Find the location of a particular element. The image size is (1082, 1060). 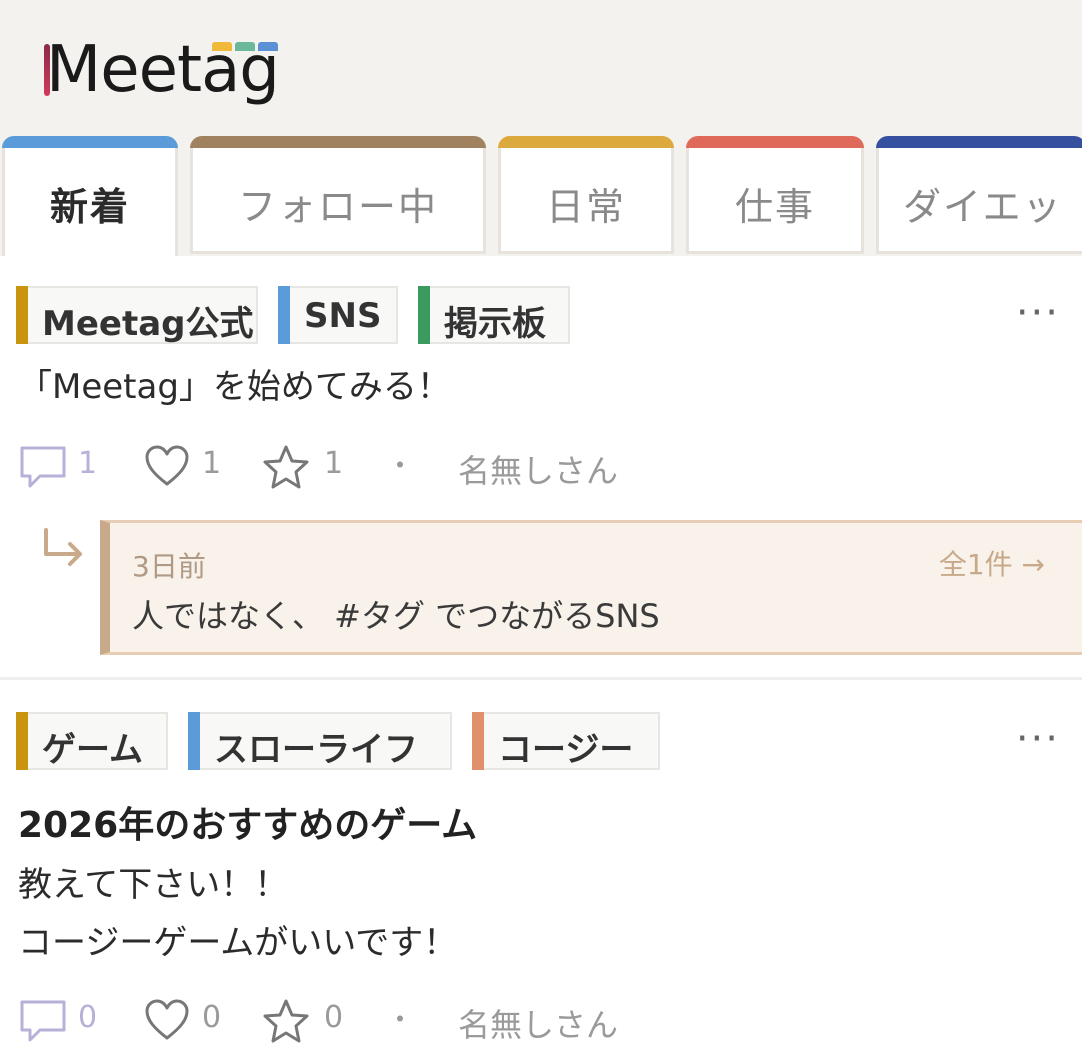

tab-label: フォロー中 is located at coordinates (337, 207).